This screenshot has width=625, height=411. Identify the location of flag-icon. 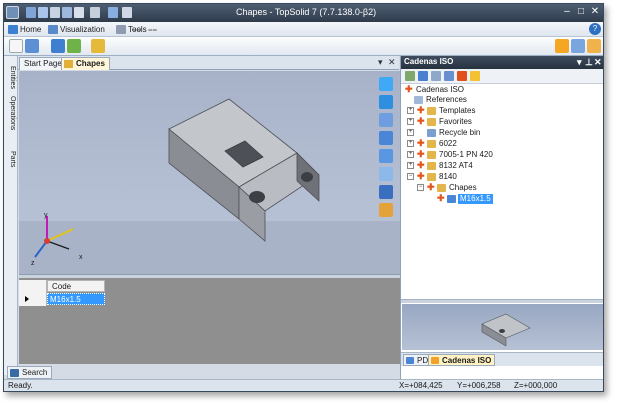
(462, 76).